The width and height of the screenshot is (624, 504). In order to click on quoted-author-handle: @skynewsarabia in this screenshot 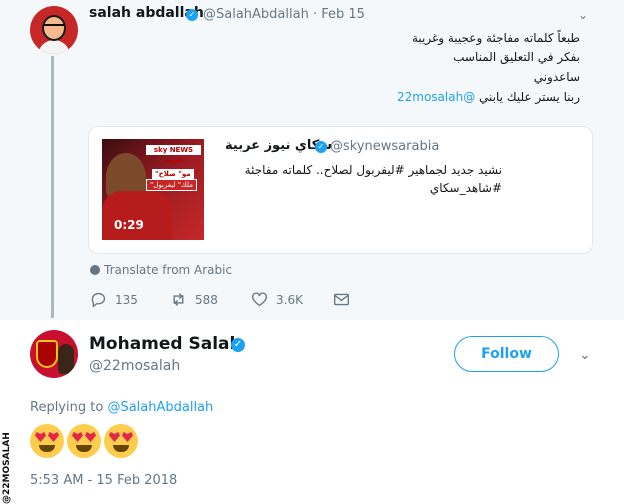, I will do `click(385, 146)`.